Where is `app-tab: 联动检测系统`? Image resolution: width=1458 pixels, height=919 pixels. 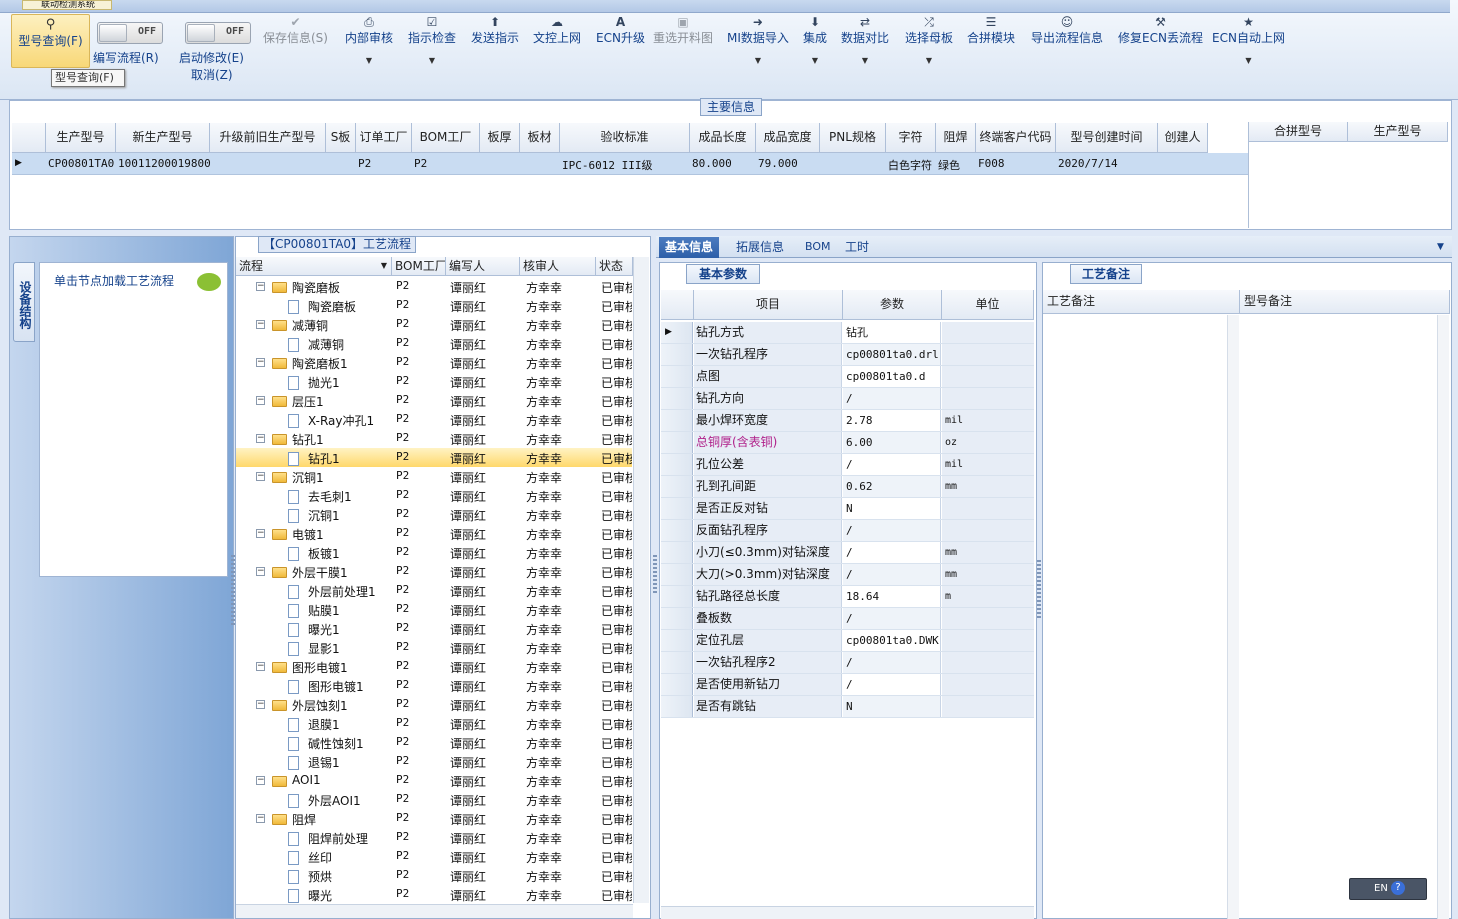
app-tab: 联动检测系统 is located at coordinates (67, 5).